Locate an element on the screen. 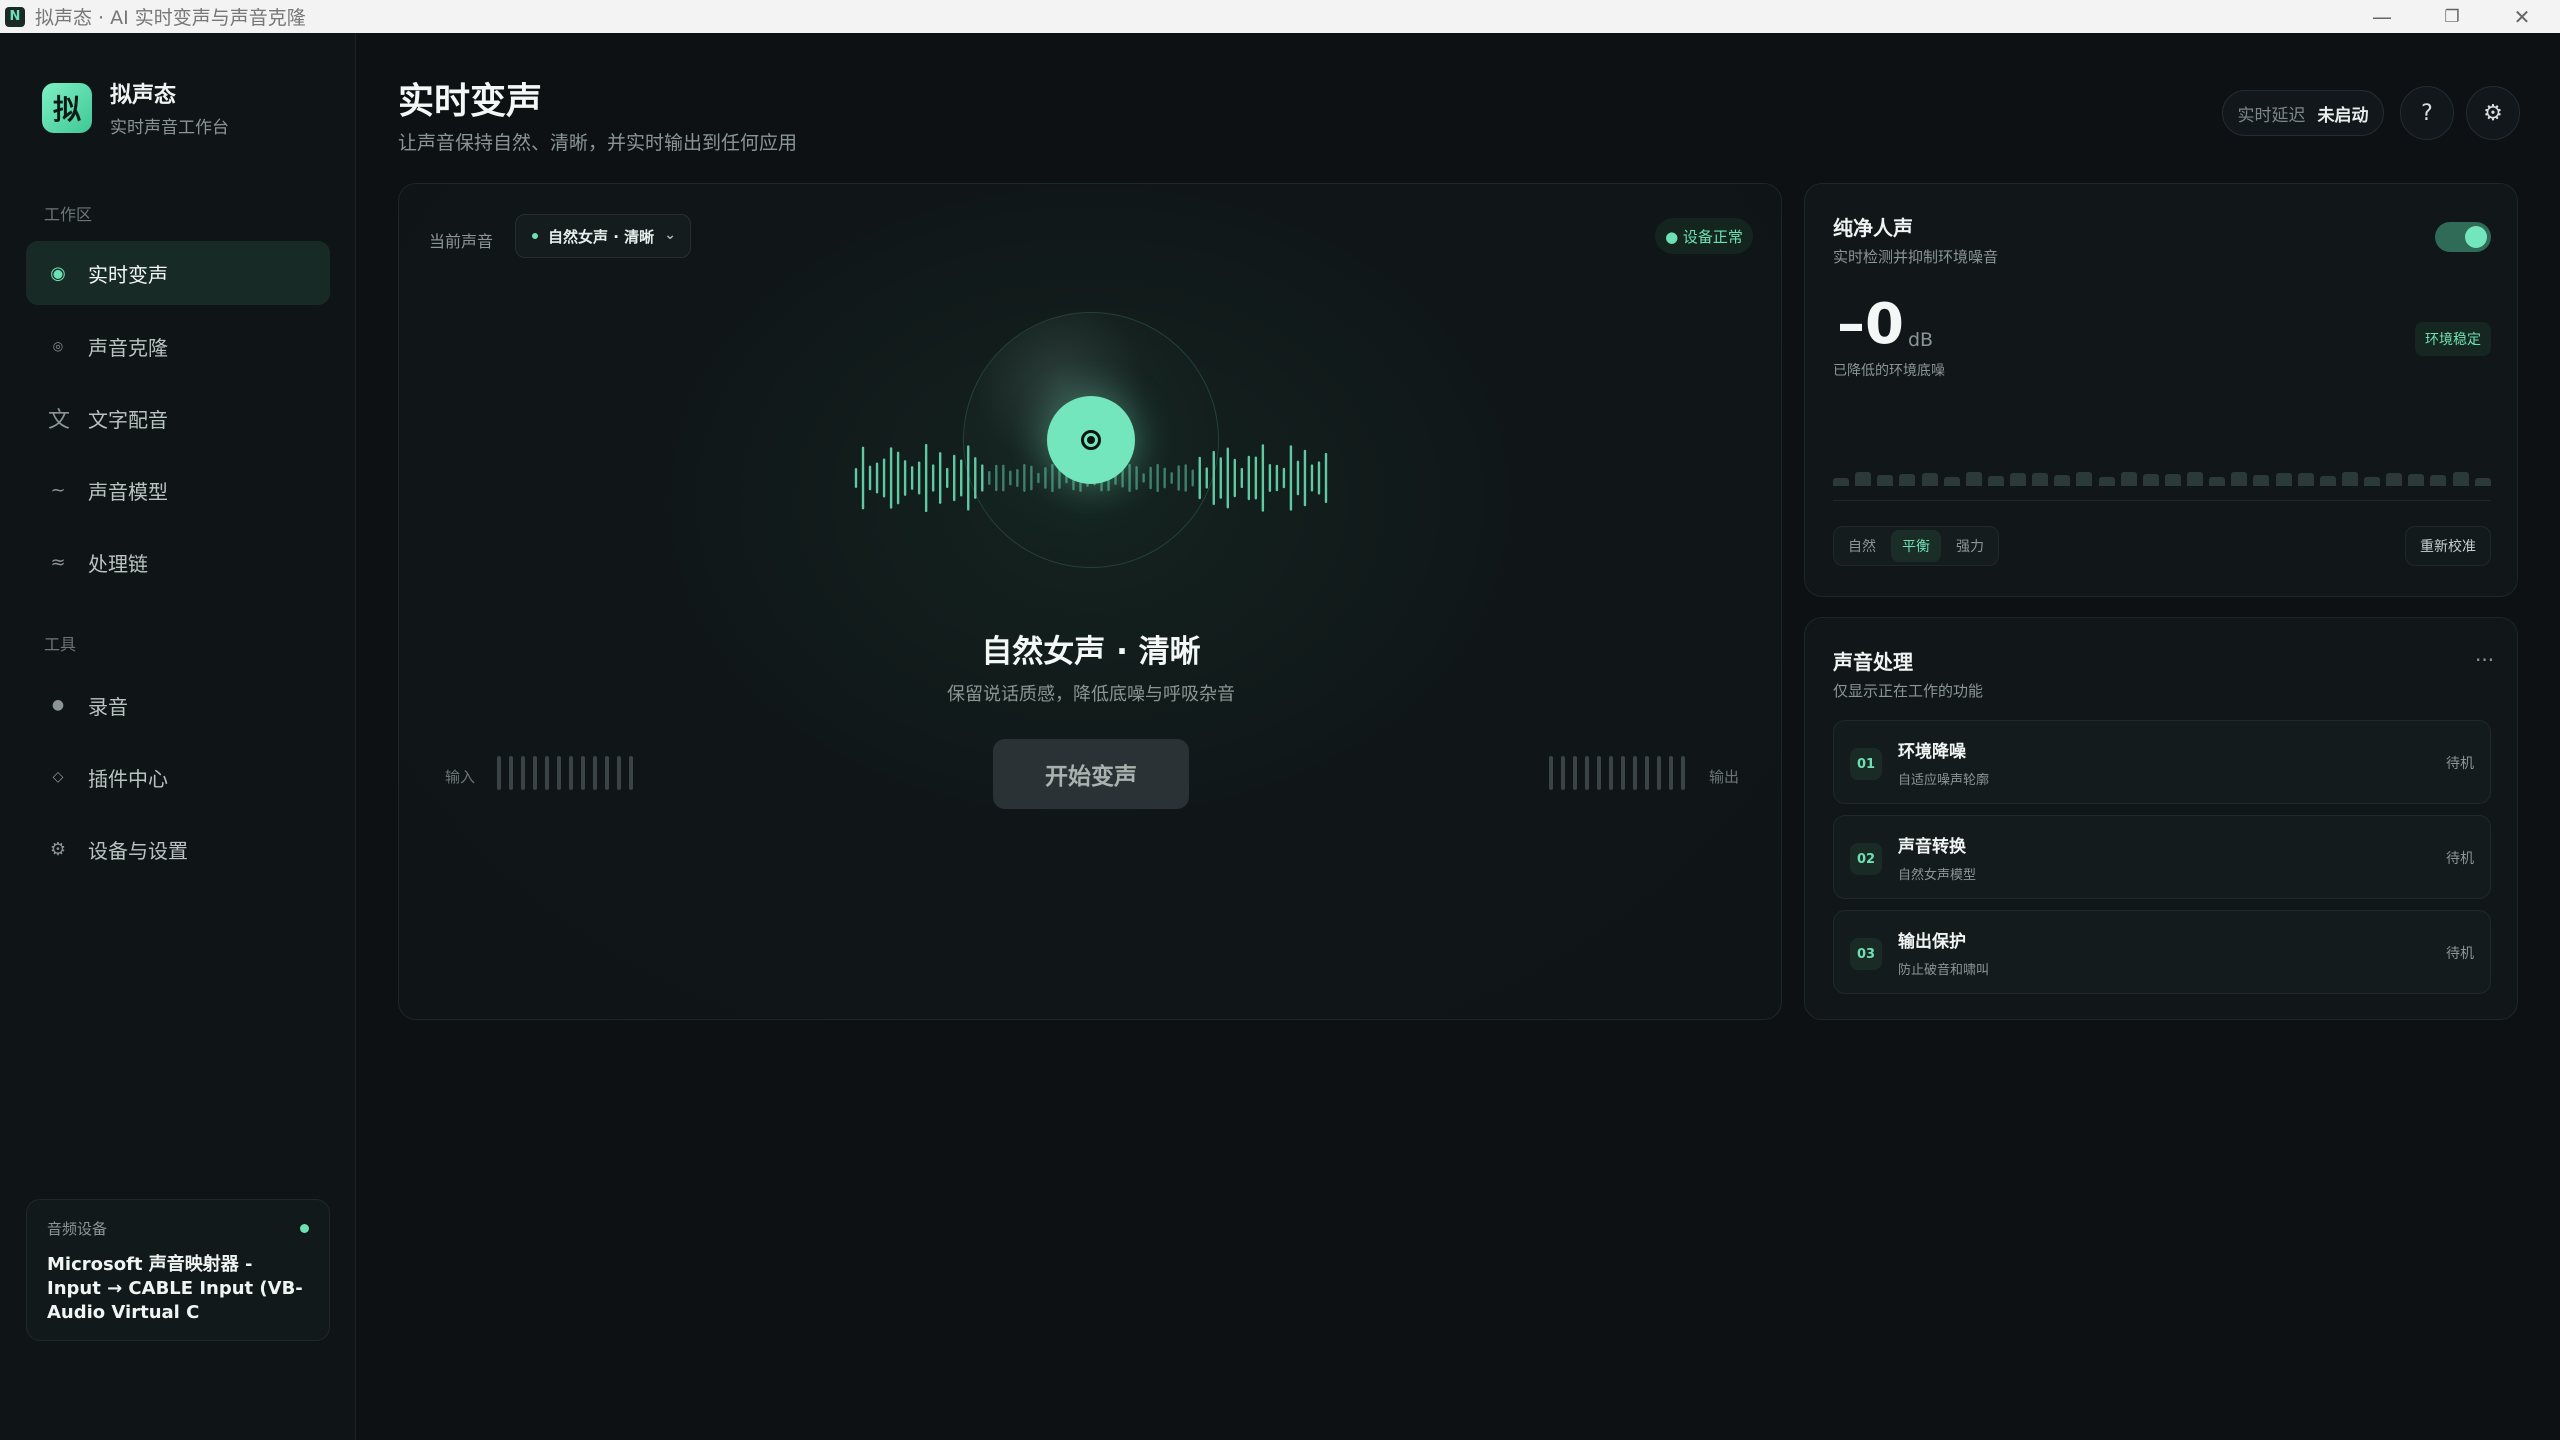  latency-value: 未启动 is located at coordinates (2343, 115).